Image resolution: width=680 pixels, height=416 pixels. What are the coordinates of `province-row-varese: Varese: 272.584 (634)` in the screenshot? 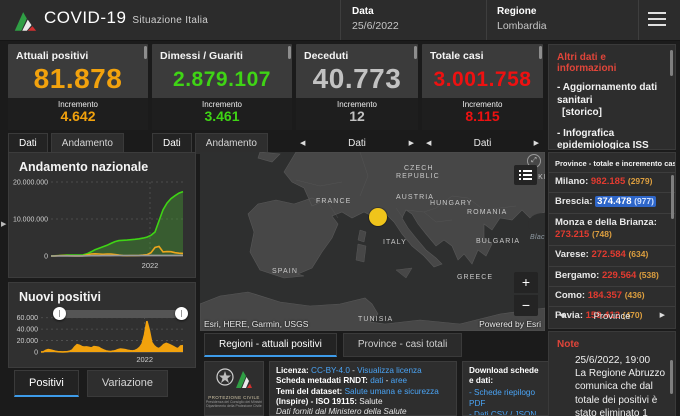 It's located at (612, 255).